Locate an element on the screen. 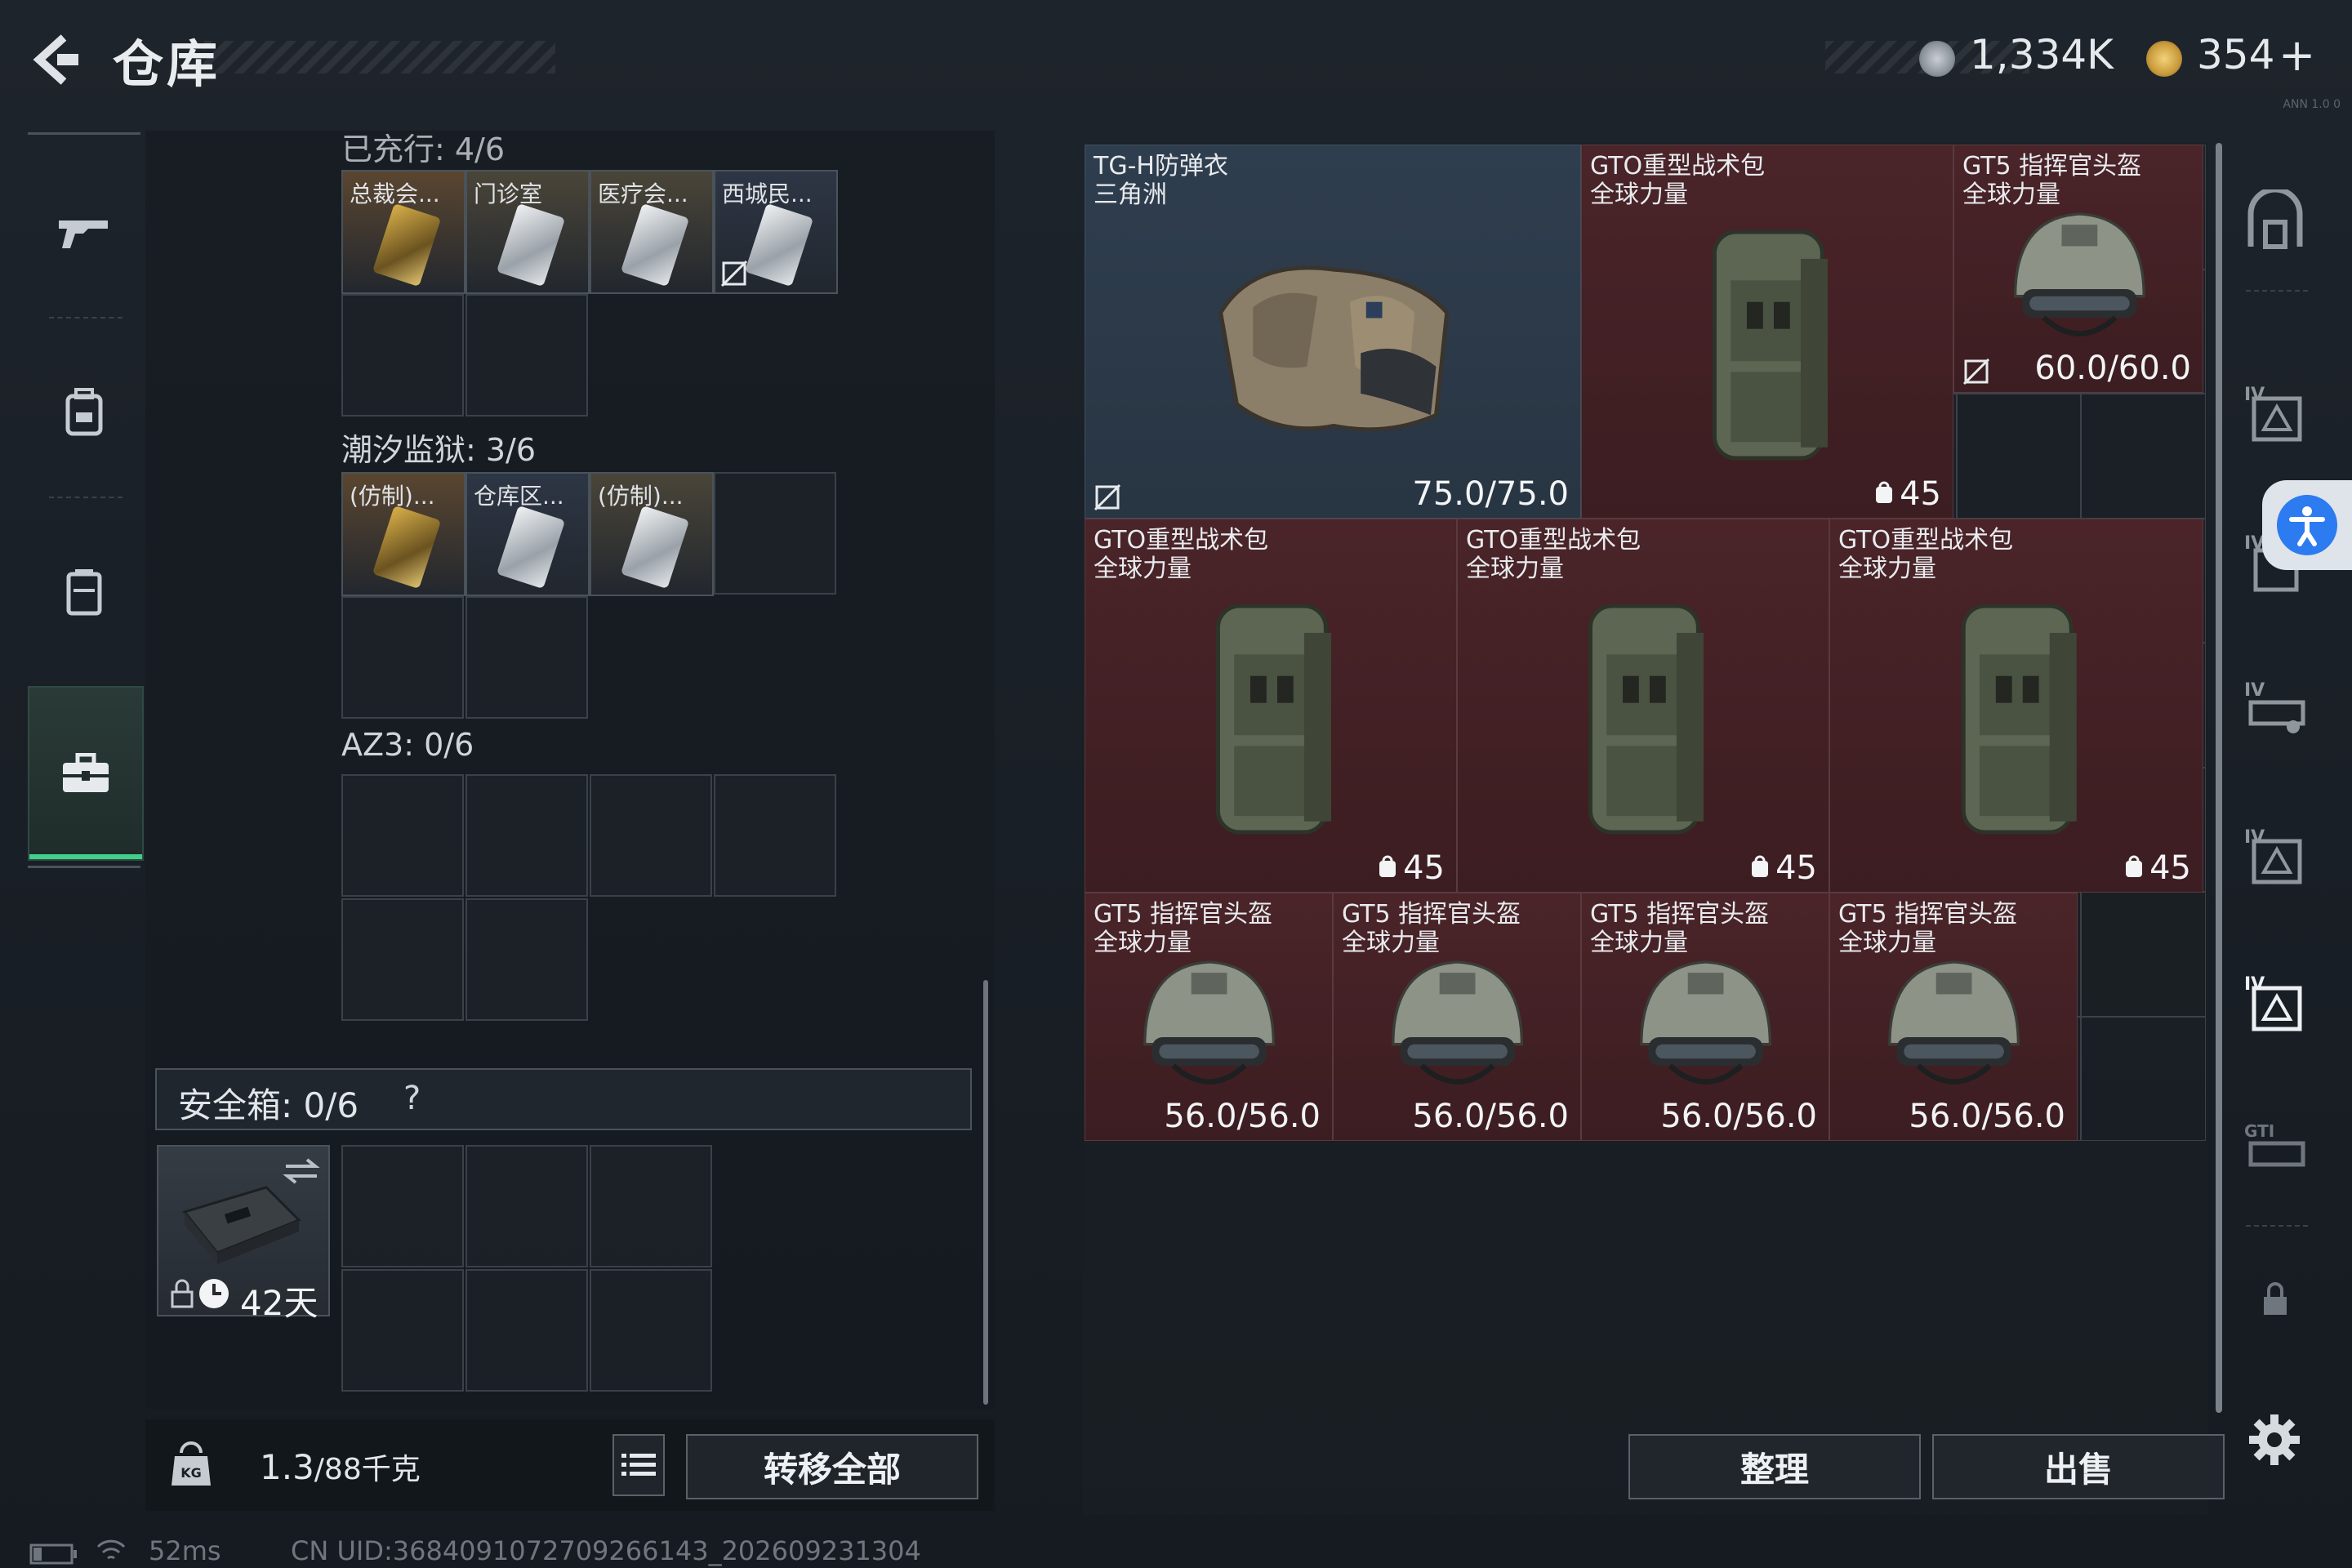 Image resolution: width=2352 pixels, height=1568 pixels. item-label: 门诊室 is located at coordinates (508, 193).